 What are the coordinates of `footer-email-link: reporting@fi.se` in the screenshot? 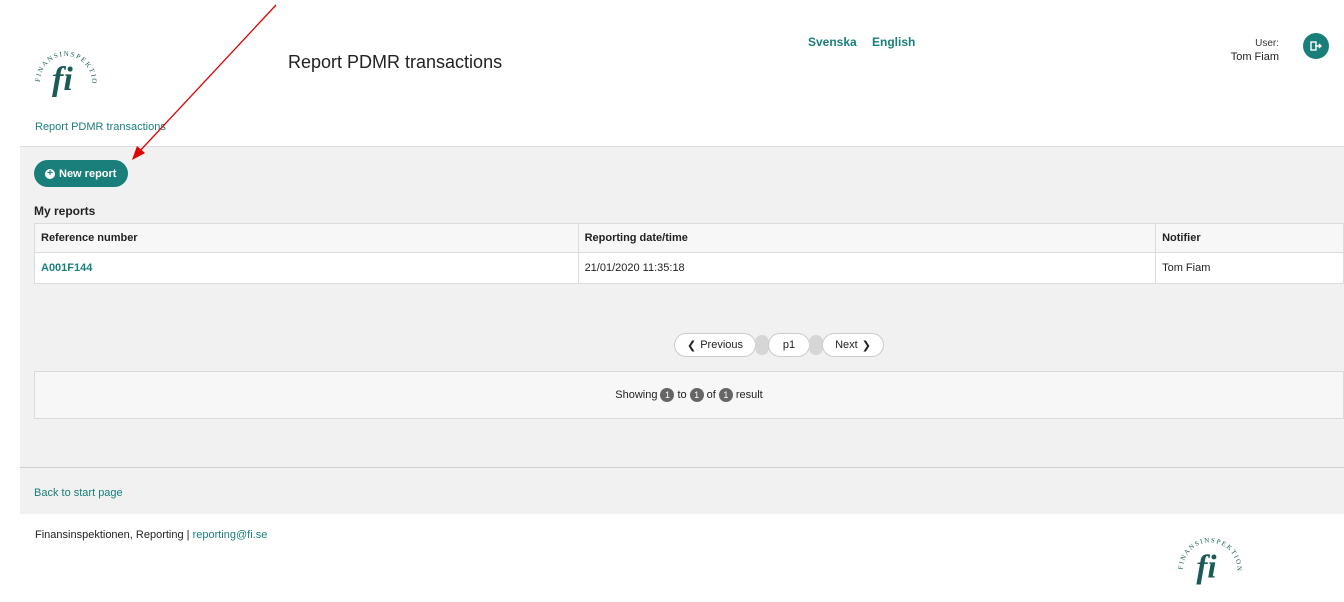 It's located at (230, 535).